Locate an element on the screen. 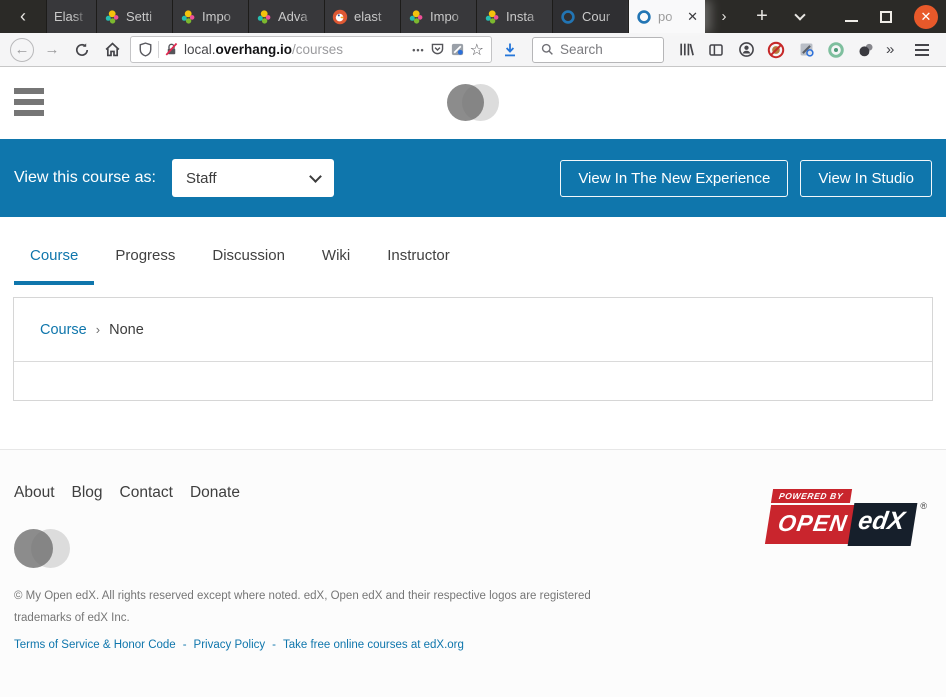 This screenshot has width=946, height=697. powered-by-openedx-logo: POWERED BY OPEN edX ® is located at coordinates (845, 516).